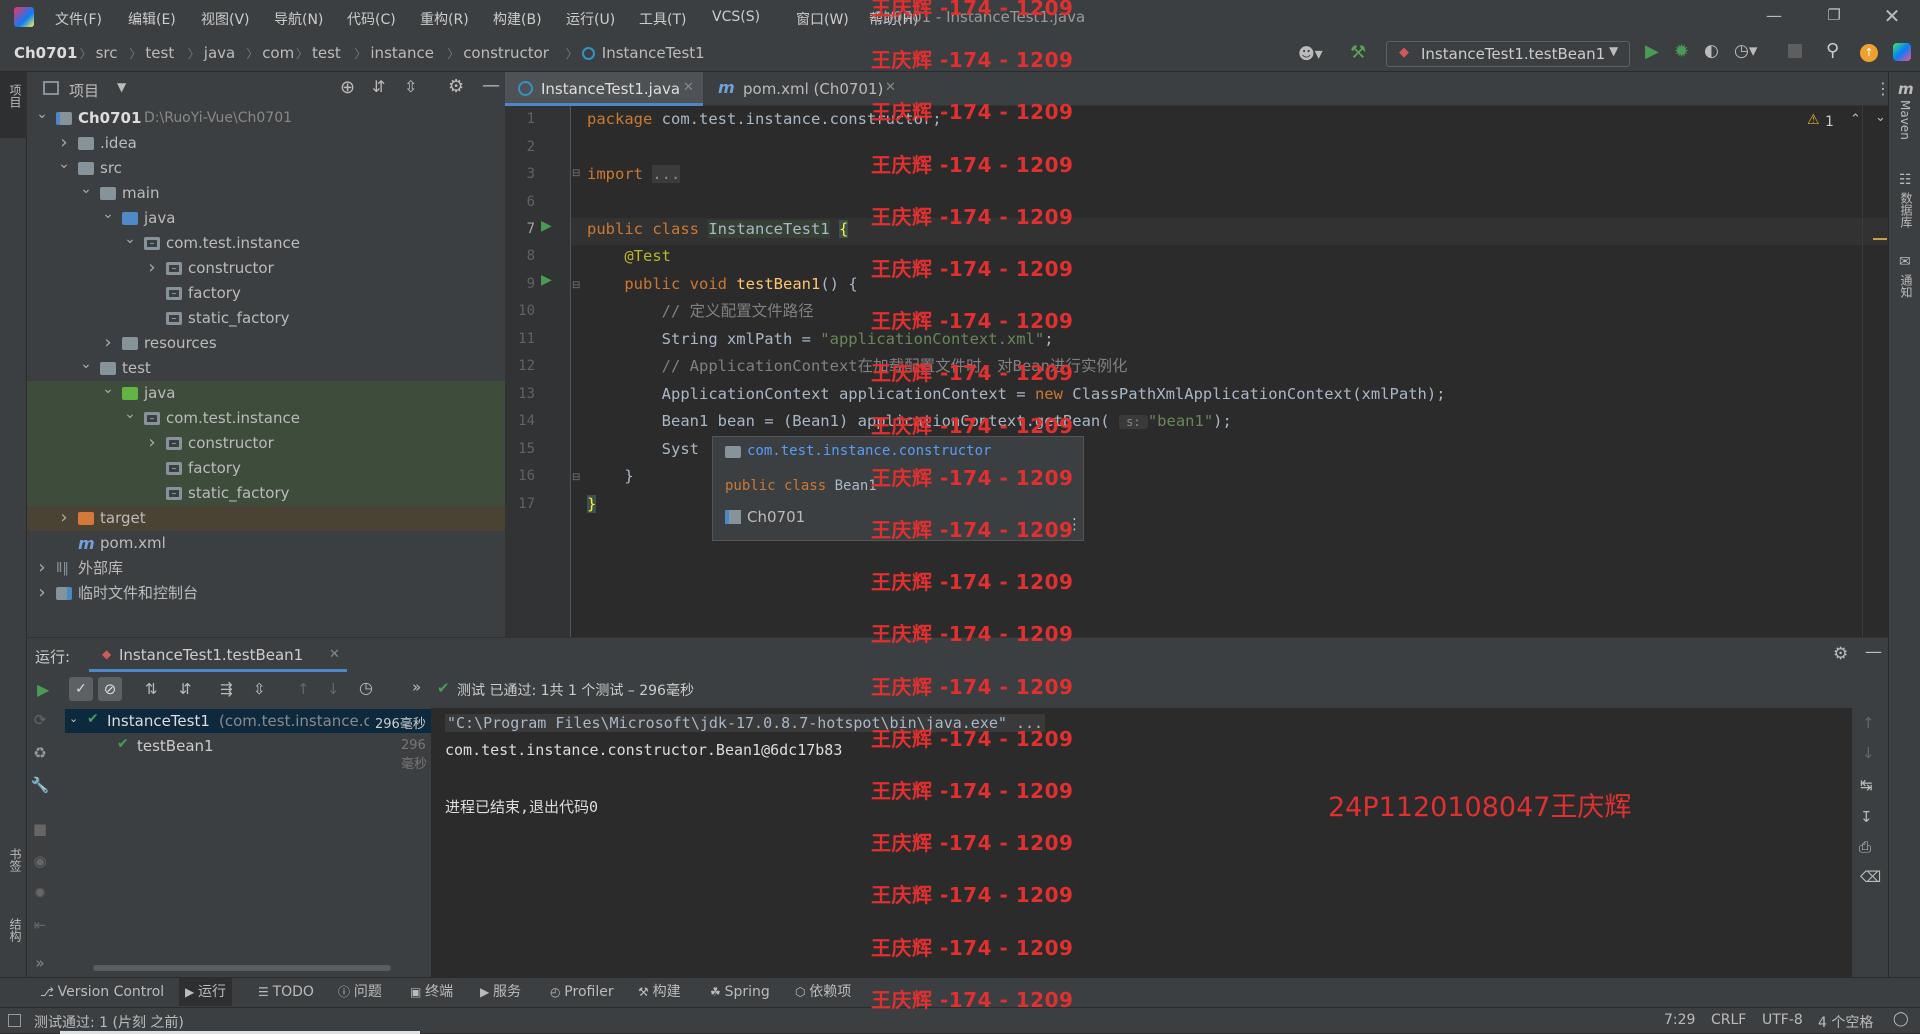 The height and width of the screenshot is (1034, 1920). Describe the element at coordinates (360, 992) in the screenshot. I see `bottom-tab--: ⓘ 问题` at that location.